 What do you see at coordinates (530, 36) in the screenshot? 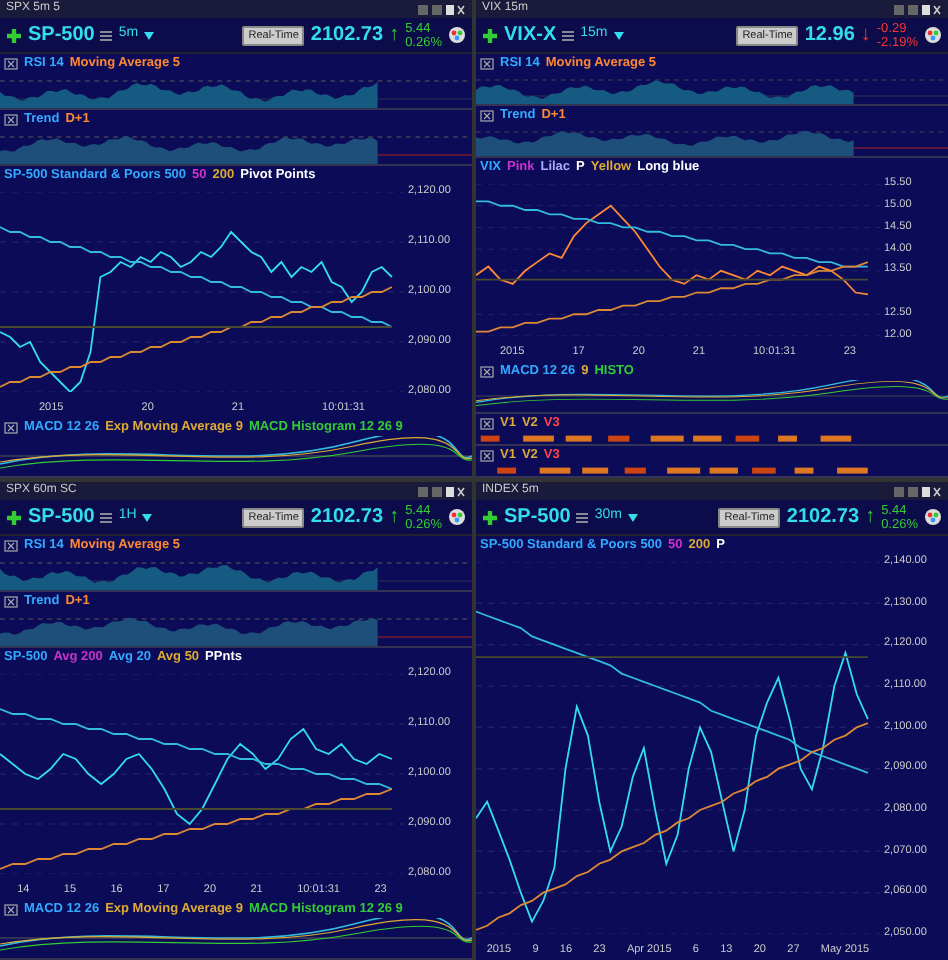
I see `symbol-label: VIX-X` at bounding box center [530, 36].